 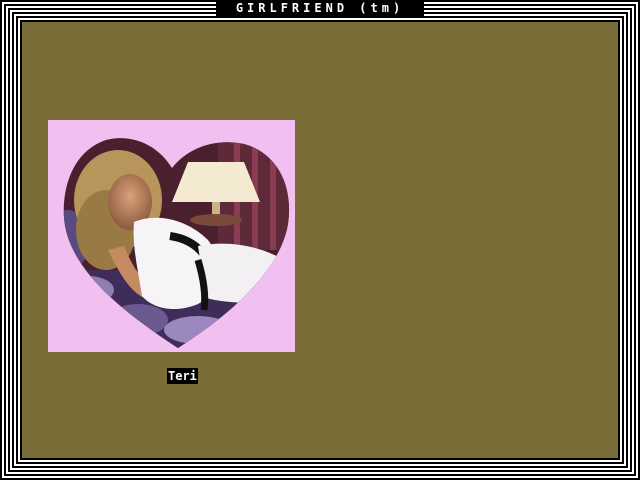 I want to click on girlfriend-name-label: Teri, so click(x=182, y=376).